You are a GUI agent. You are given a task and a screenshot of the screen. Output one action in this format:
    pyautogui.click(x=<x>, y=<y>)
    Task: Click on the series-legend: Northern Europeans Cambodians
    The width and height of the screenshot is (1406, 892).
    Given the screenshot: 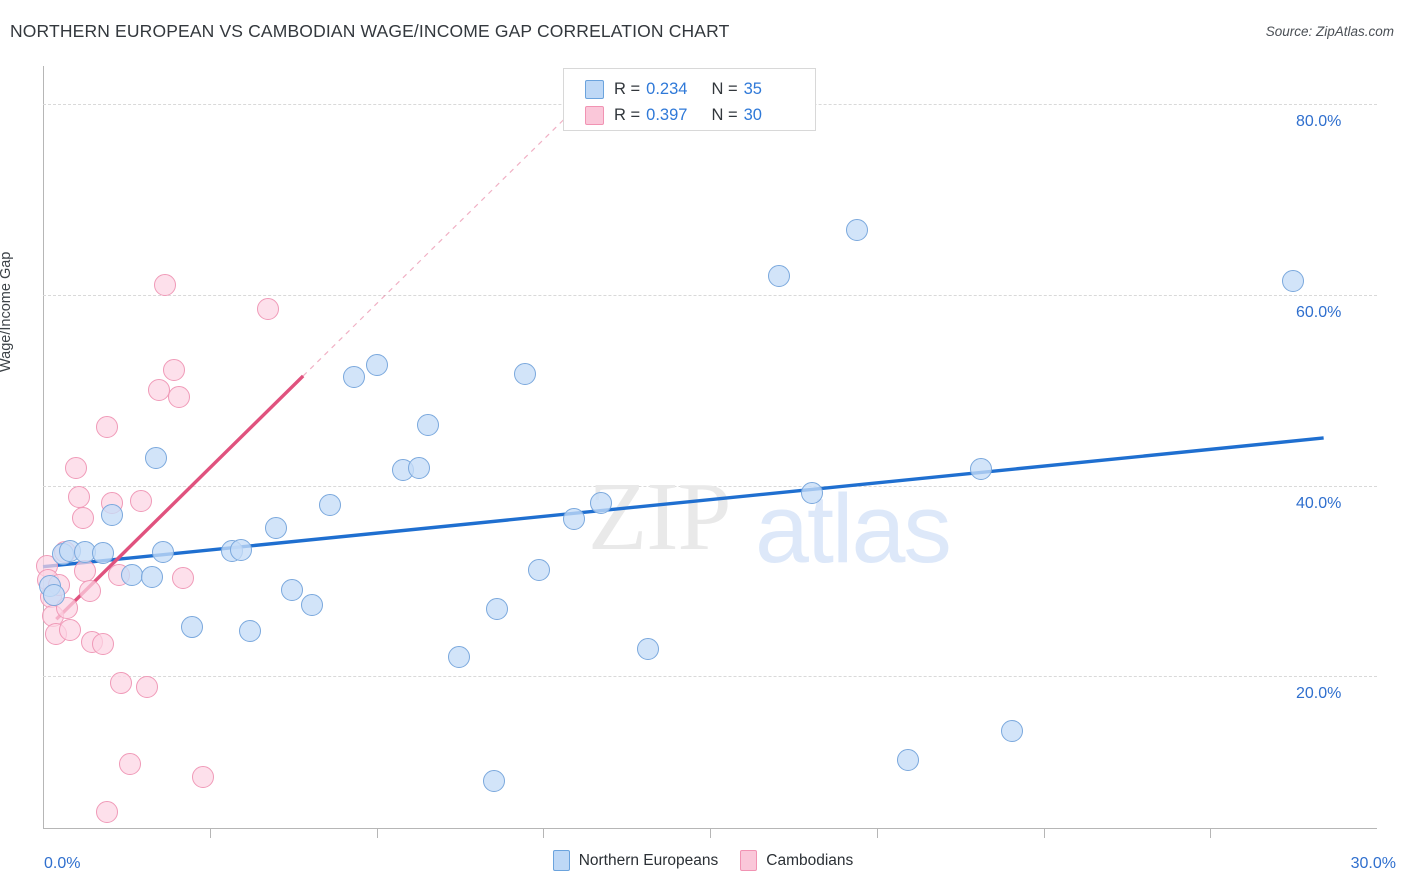 What is the action you would take?
    pyautogui.click(x=703, y=860)
    